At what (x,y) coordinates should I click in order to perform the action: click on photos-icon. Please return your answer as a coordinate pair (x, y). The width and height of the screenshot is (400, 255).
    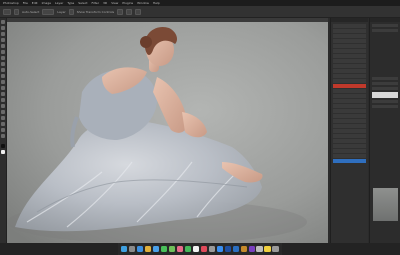
    Looking at the image, I should click on (180, 249).